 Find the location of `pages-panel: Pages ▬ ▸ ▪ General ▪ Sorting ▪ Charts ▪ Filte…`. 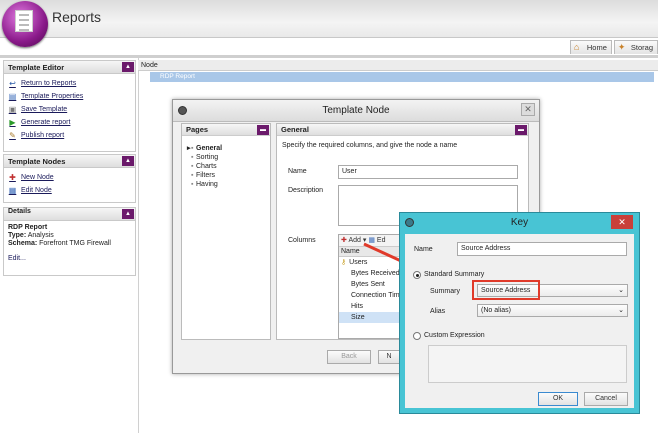

pages-panel: Pages ▬ ▸ ▪ General ▪ Sorting ▪ Charts ▪ Filte… is located at coordinates (226, 231).